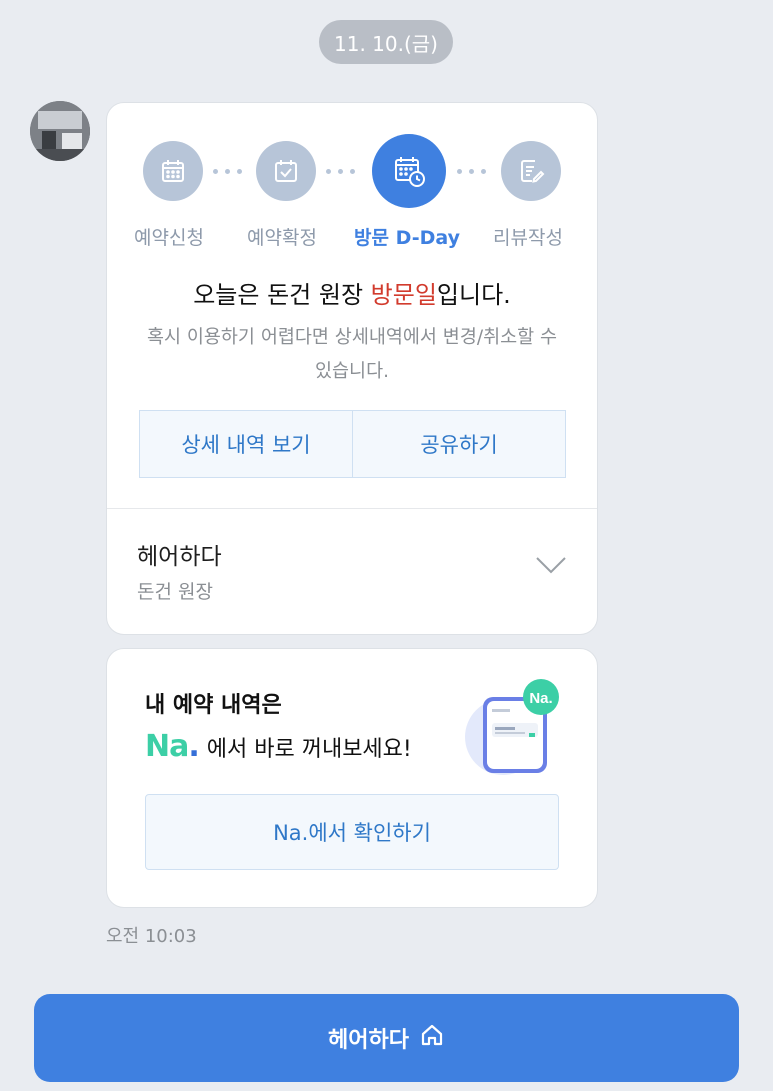  Describe the element at coordinates (407, 238) in the screenshot. I see `step-label-visit-dday: 방문 D-Day` at that location.